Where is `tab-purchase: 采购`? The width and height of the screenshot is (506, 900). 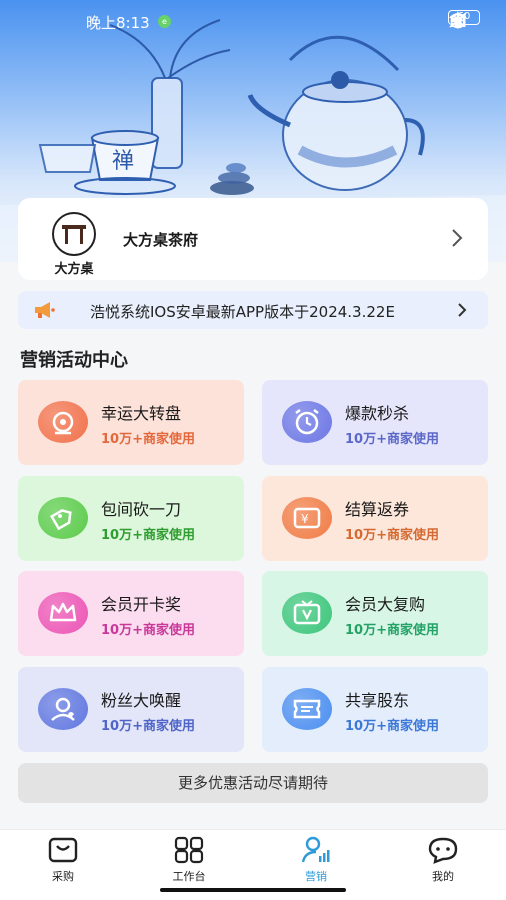 tab-purchase: 采购 is located at coordinates (63, 860).